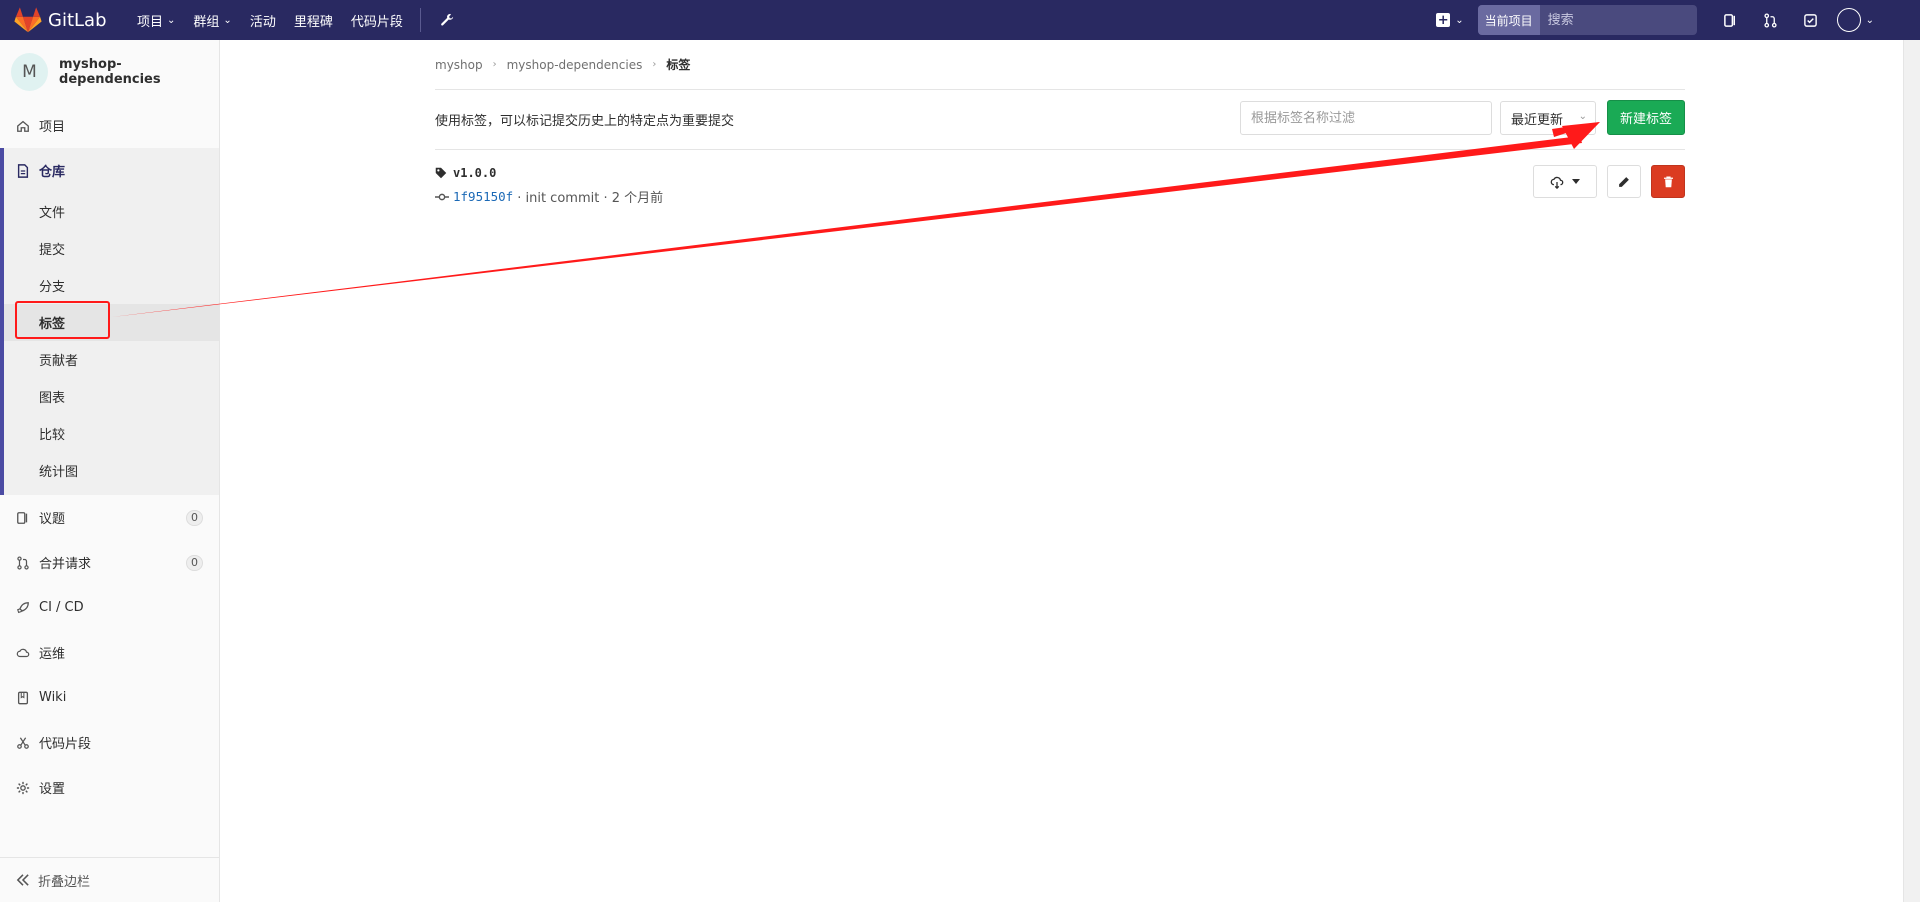  What do you see at coordinates (442, 196) in the screenshot?
I see `commit-icon` at bounding box center [442, 196].